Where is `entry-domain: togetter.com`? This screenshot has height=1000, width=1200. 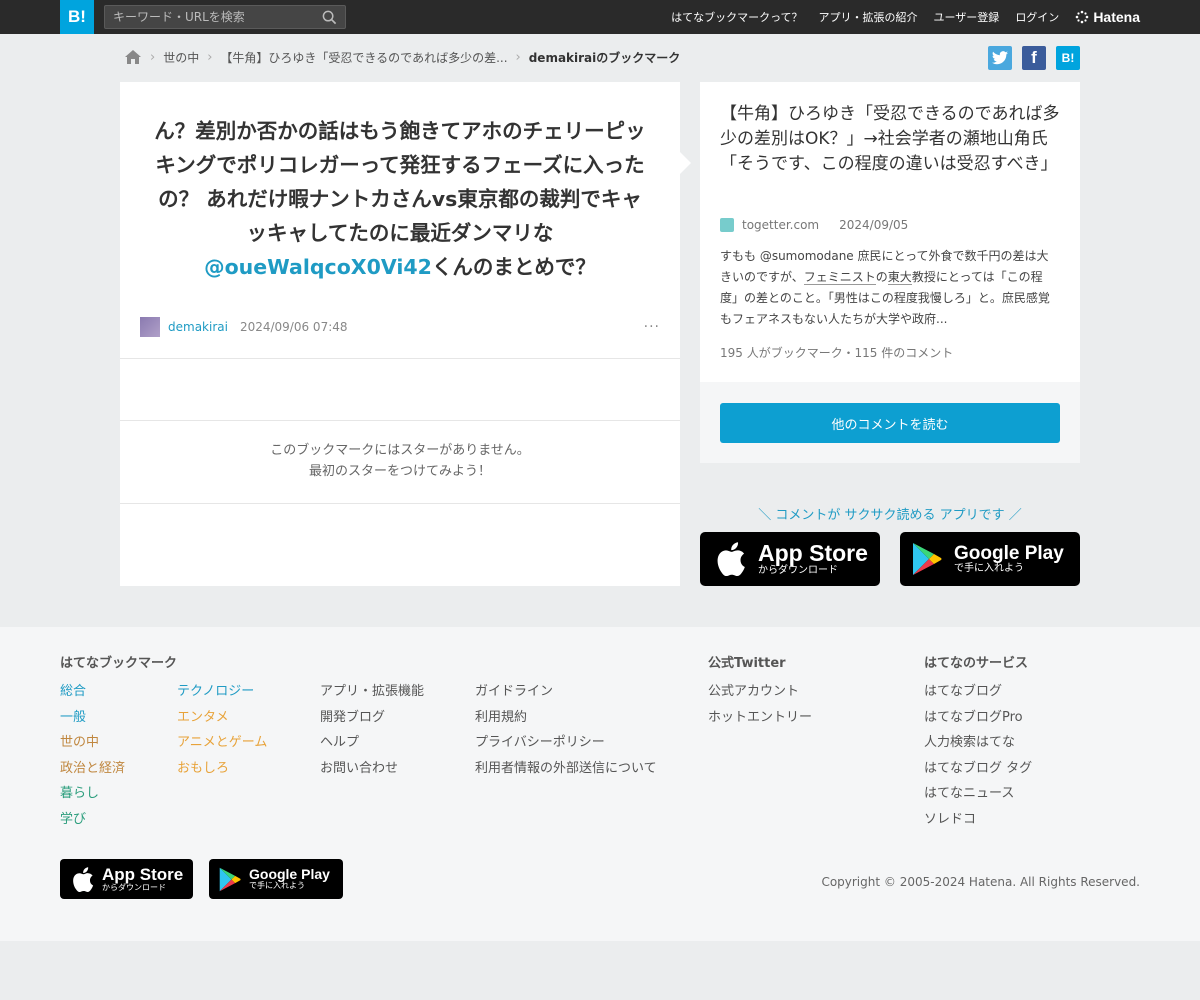
entry-domain: togetter.com is located at coordinates (780, 225).